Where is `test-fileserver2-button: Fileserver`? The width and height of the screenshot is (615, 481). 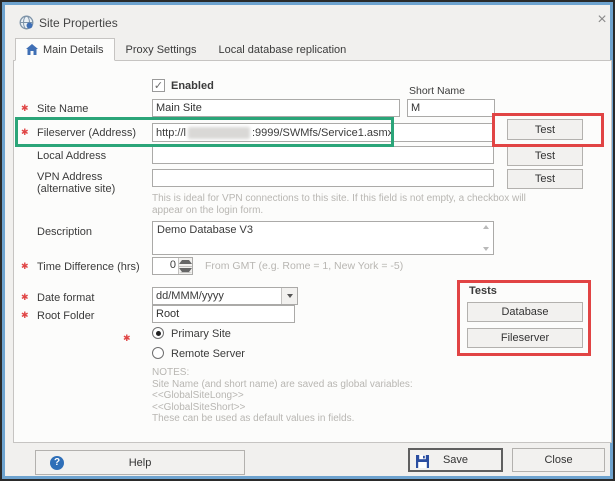 test-fileserver2-button: Fileserver is located at coordinates (525, 338).